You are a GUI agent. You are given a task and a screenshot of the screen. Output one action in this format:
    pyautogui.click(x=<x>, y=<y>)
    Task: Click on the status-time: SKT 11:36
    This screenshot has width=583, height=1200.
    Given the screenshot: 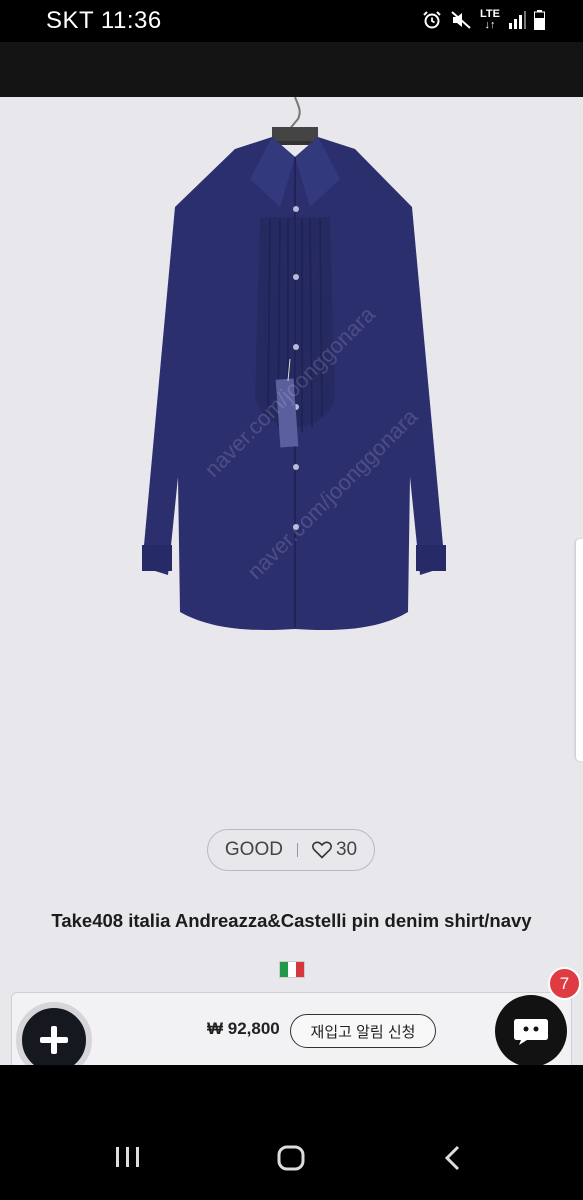 What is the action you would take?
    pyautogui.click(x=104, y=20)
    